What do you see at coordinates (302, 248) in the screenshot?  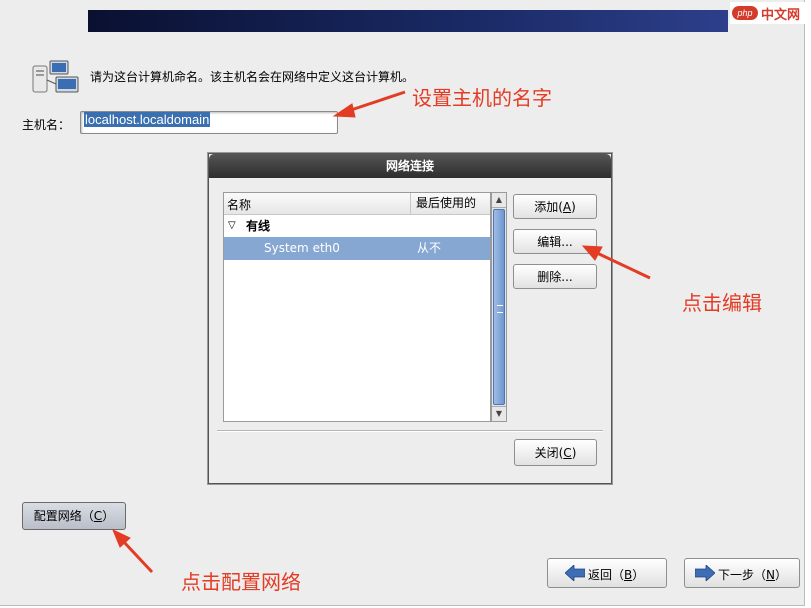 I see `connection-name: System eth0` at bounding box center [302, 248].